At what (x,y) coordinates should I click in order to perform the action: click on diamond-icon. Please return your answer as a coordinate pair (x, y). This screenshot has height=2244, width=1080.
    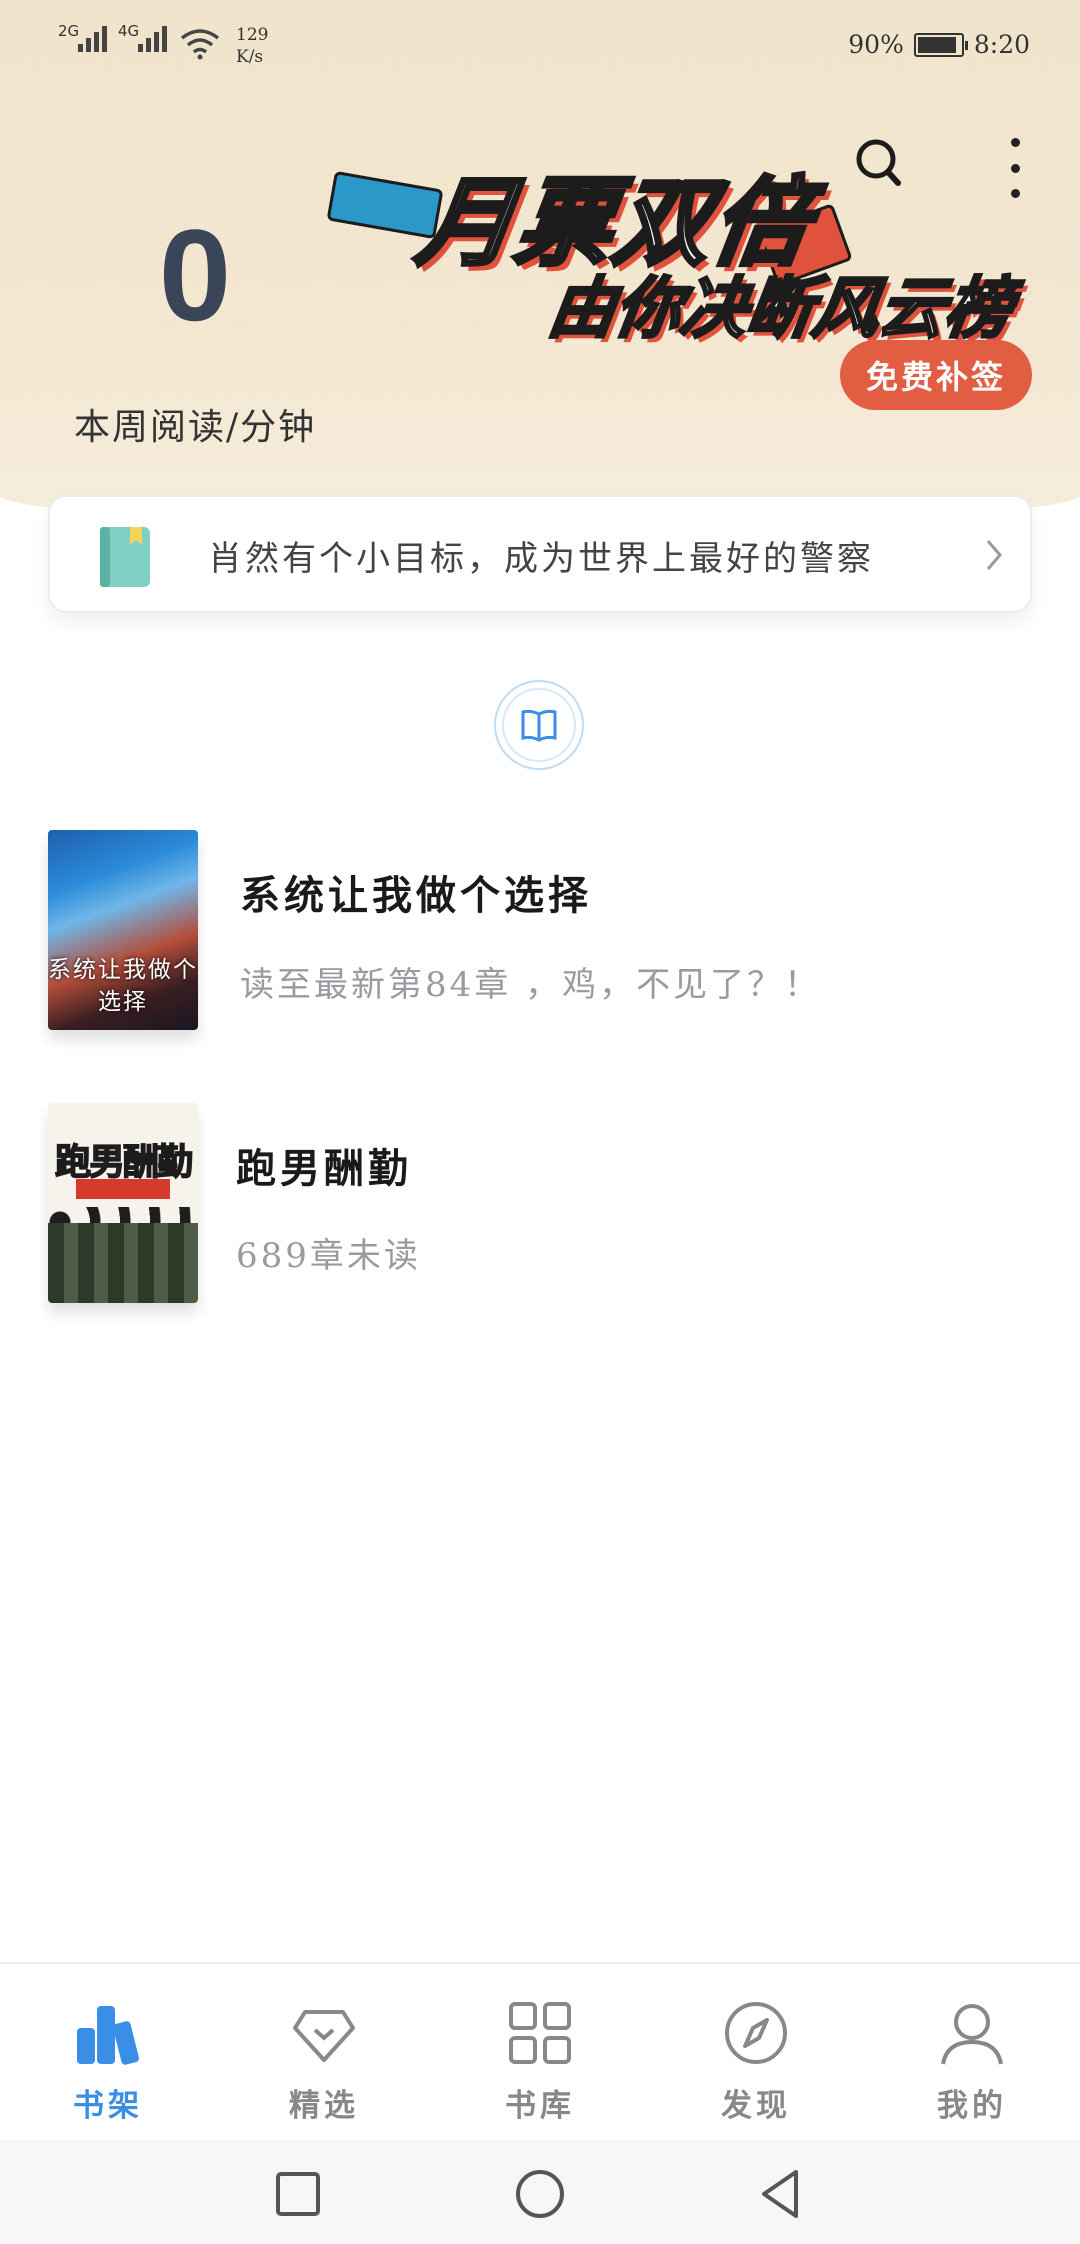
    Looking at the image, I should click on (324, 2036).